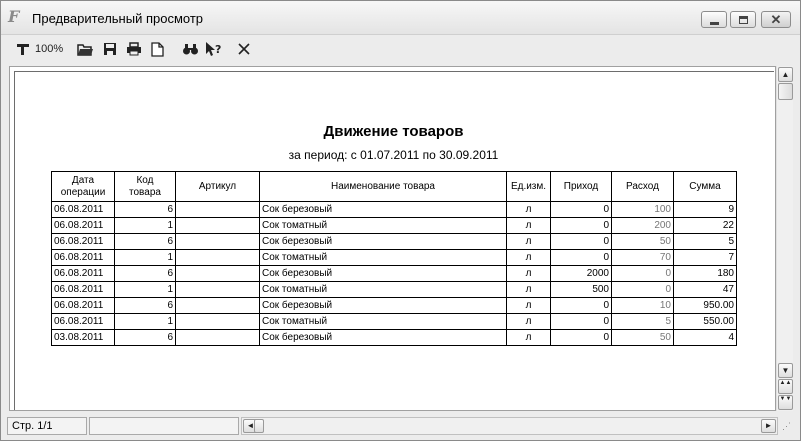 This screenshot has width=801, height=441. What do you see at coordinates (259, 426) in the screenshot?
I see `horizontal-scroll-thumb` at bounding box center [259, 426].